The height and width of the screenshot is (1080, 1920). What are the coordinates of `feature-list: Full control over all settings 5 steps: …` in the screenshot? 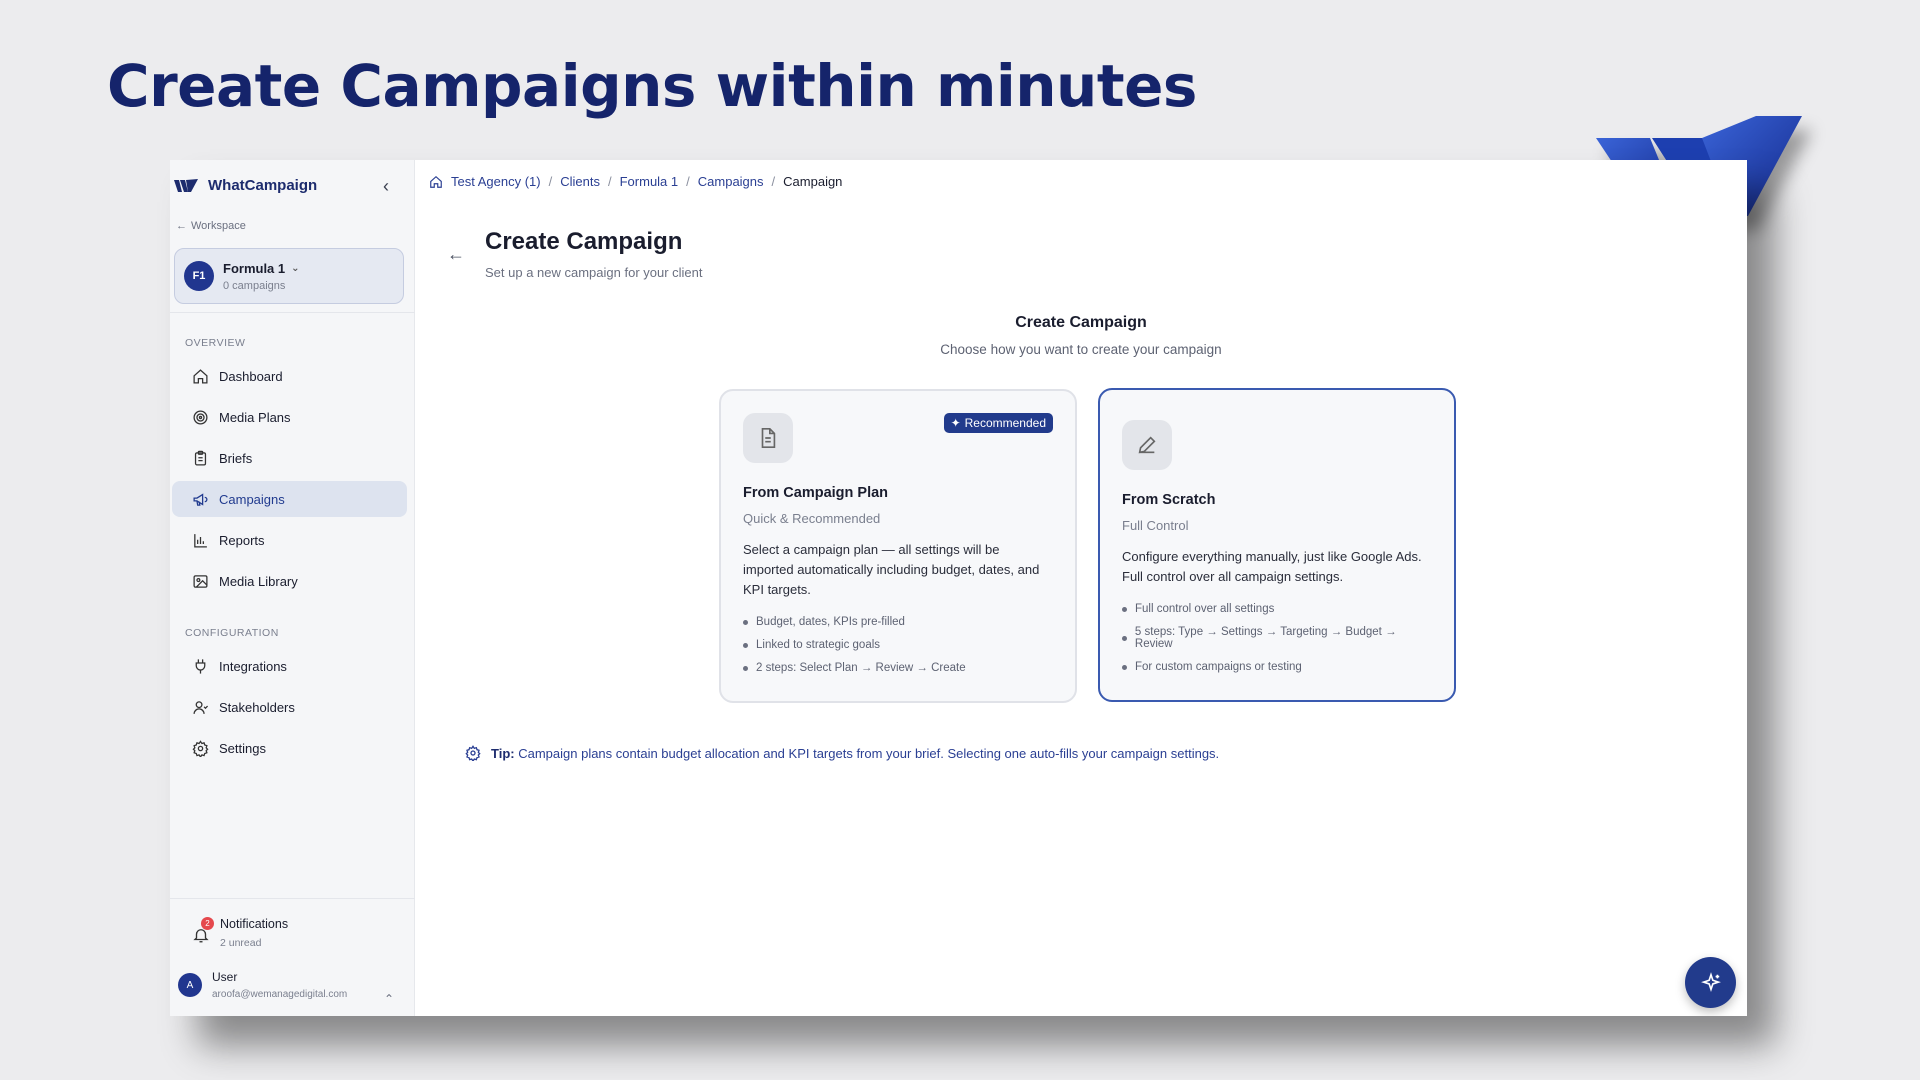 It's located at (1277, 638).